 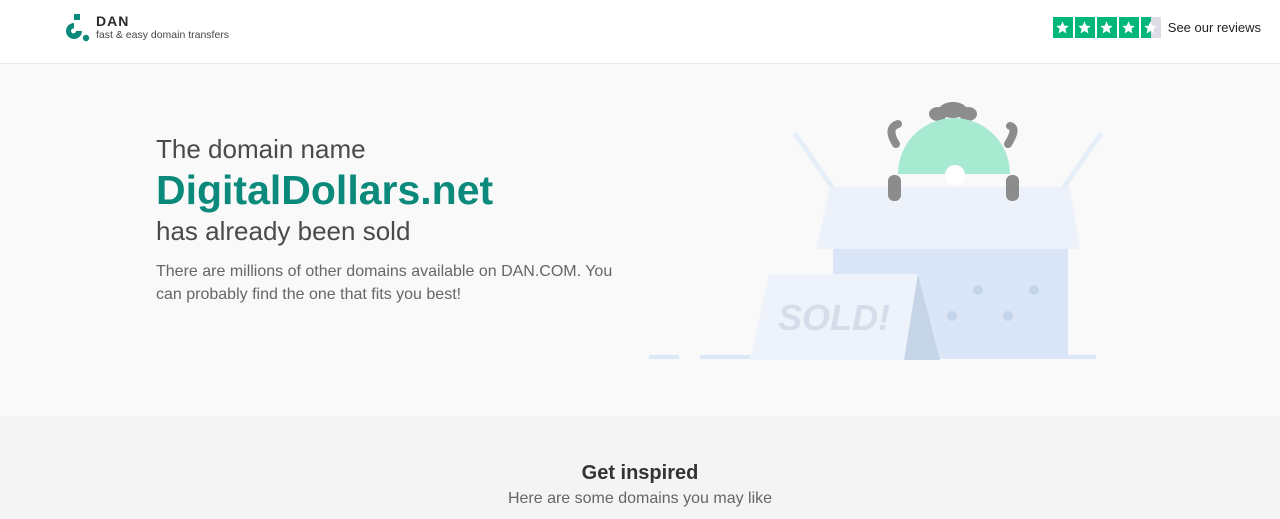 I want to click on dan-logo-link: DAN fast & easy domain transfers, so click(x=145, y=28).